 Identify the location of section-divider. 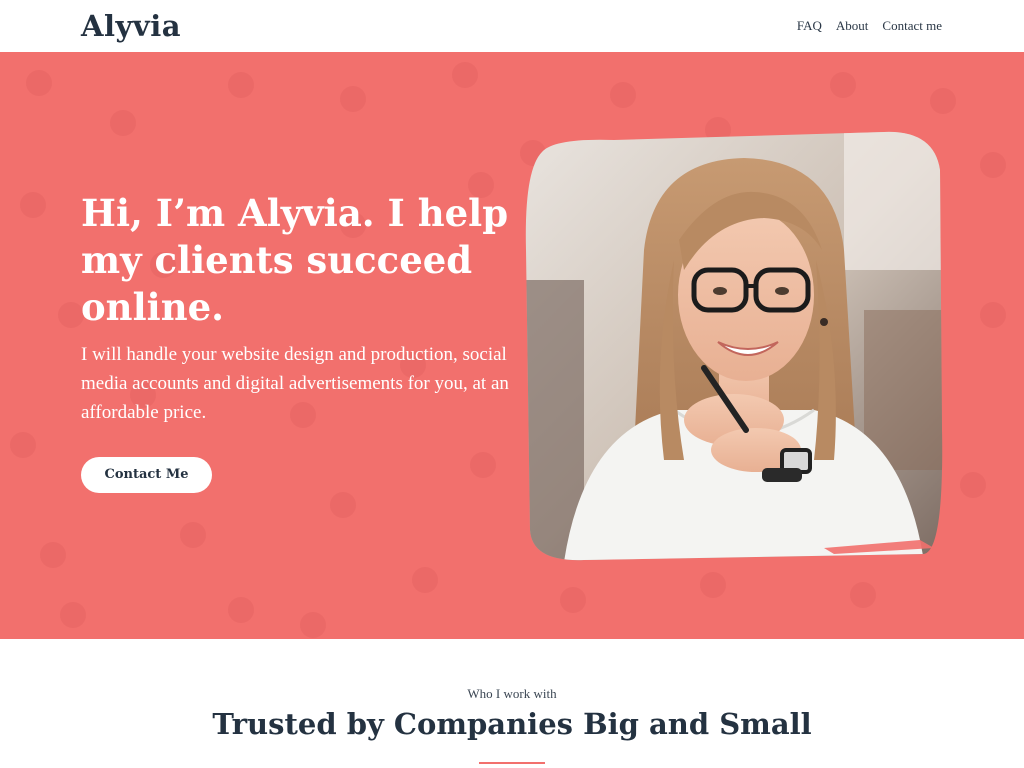
(512, 763).